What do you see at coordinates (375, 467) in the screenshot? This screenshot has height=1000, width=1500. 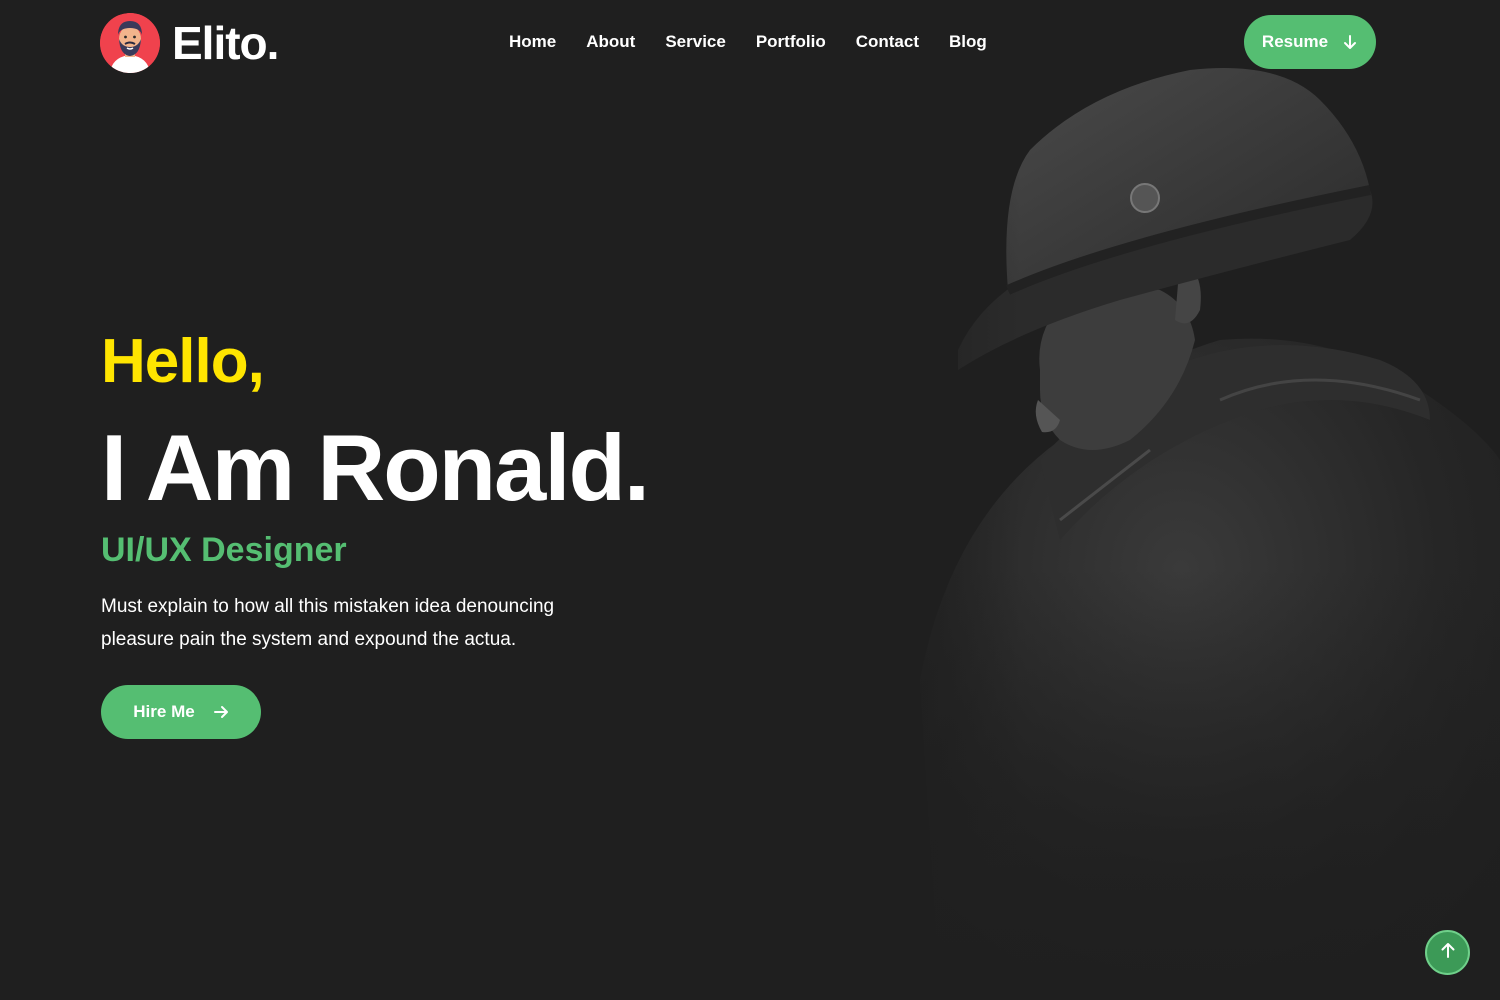 I see `hero-name: I Am Ronald.` at bounding box center [375, 467].